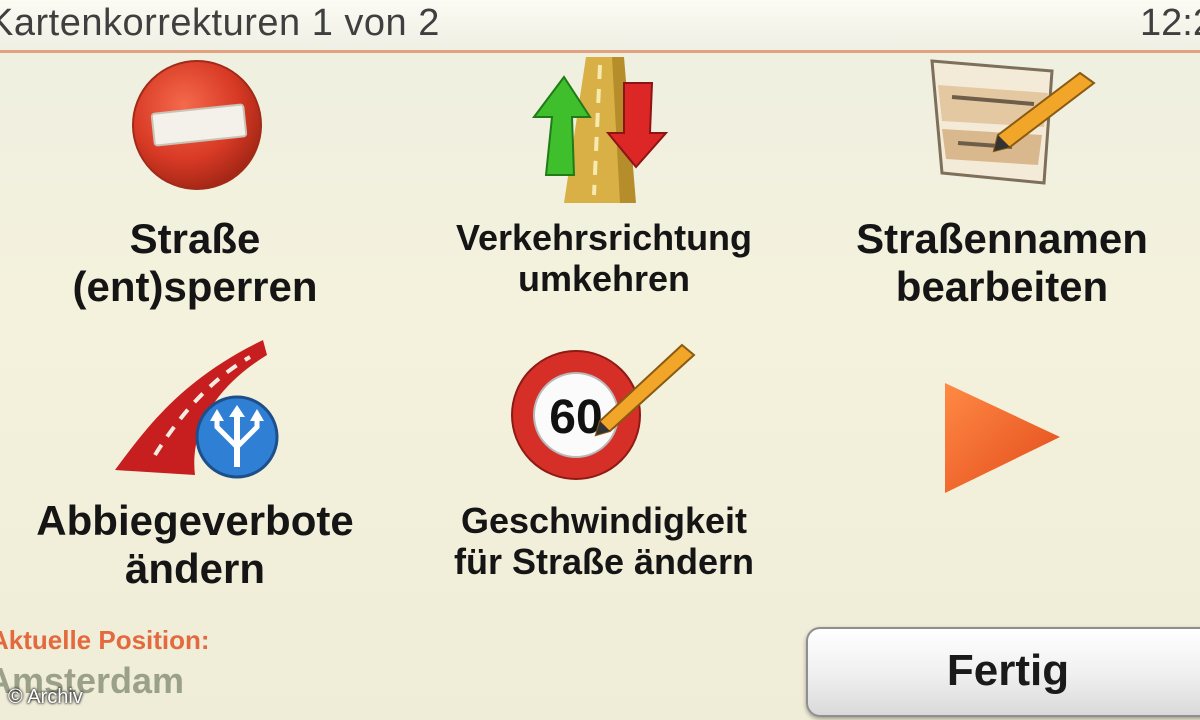  I want to click on change-speed-limit-label: Geschwindigkeit für Straße ändern, so click(604, 541).